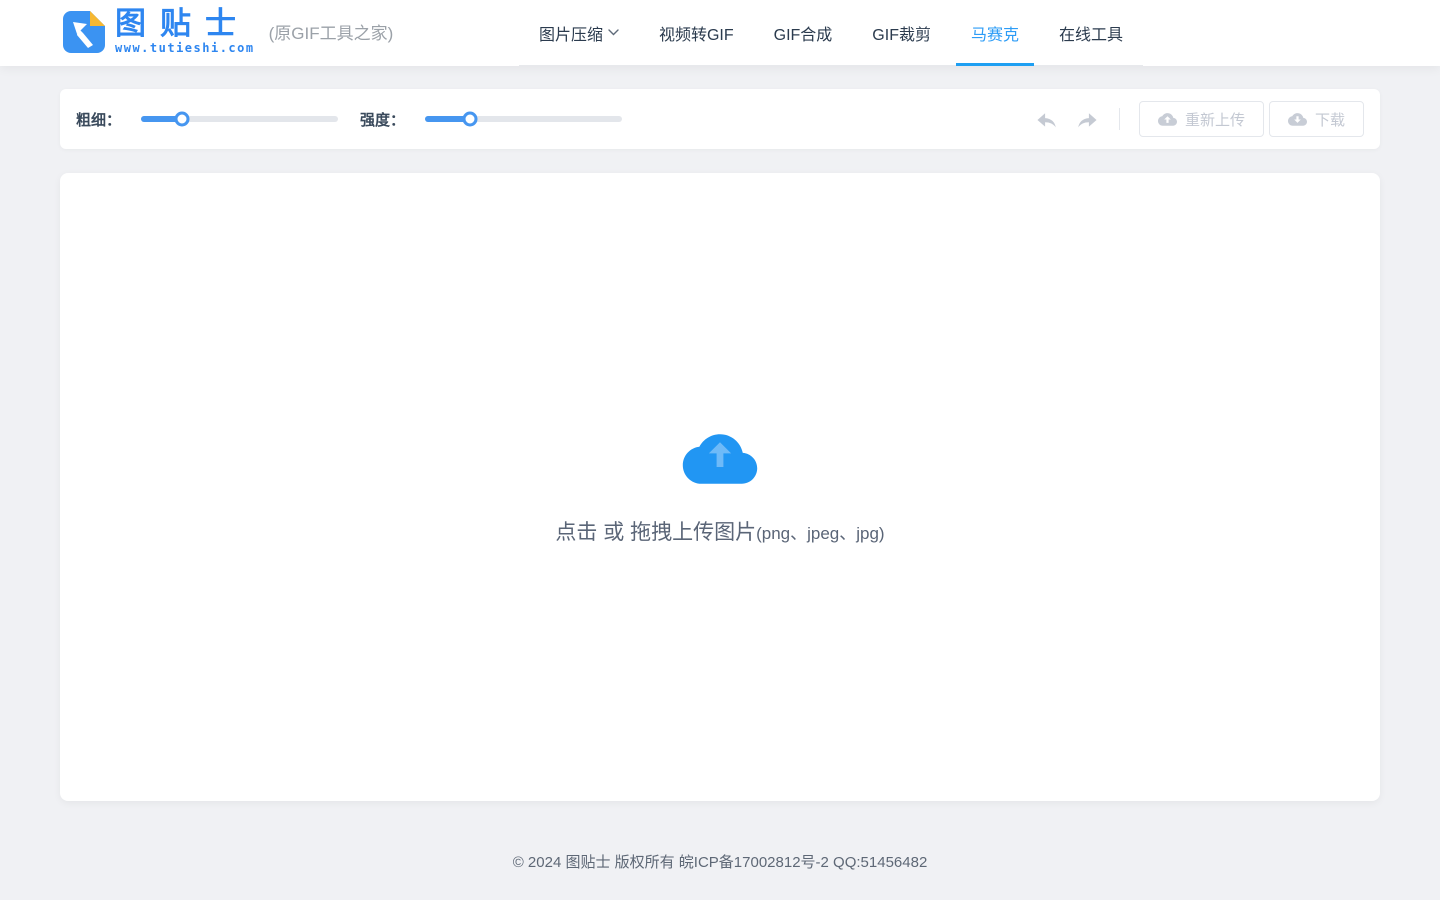 The width and height of the screenshot is (1440, 900). I want to click on nav-item-video-to-gif: 视频转GIF, so click(696, 32).